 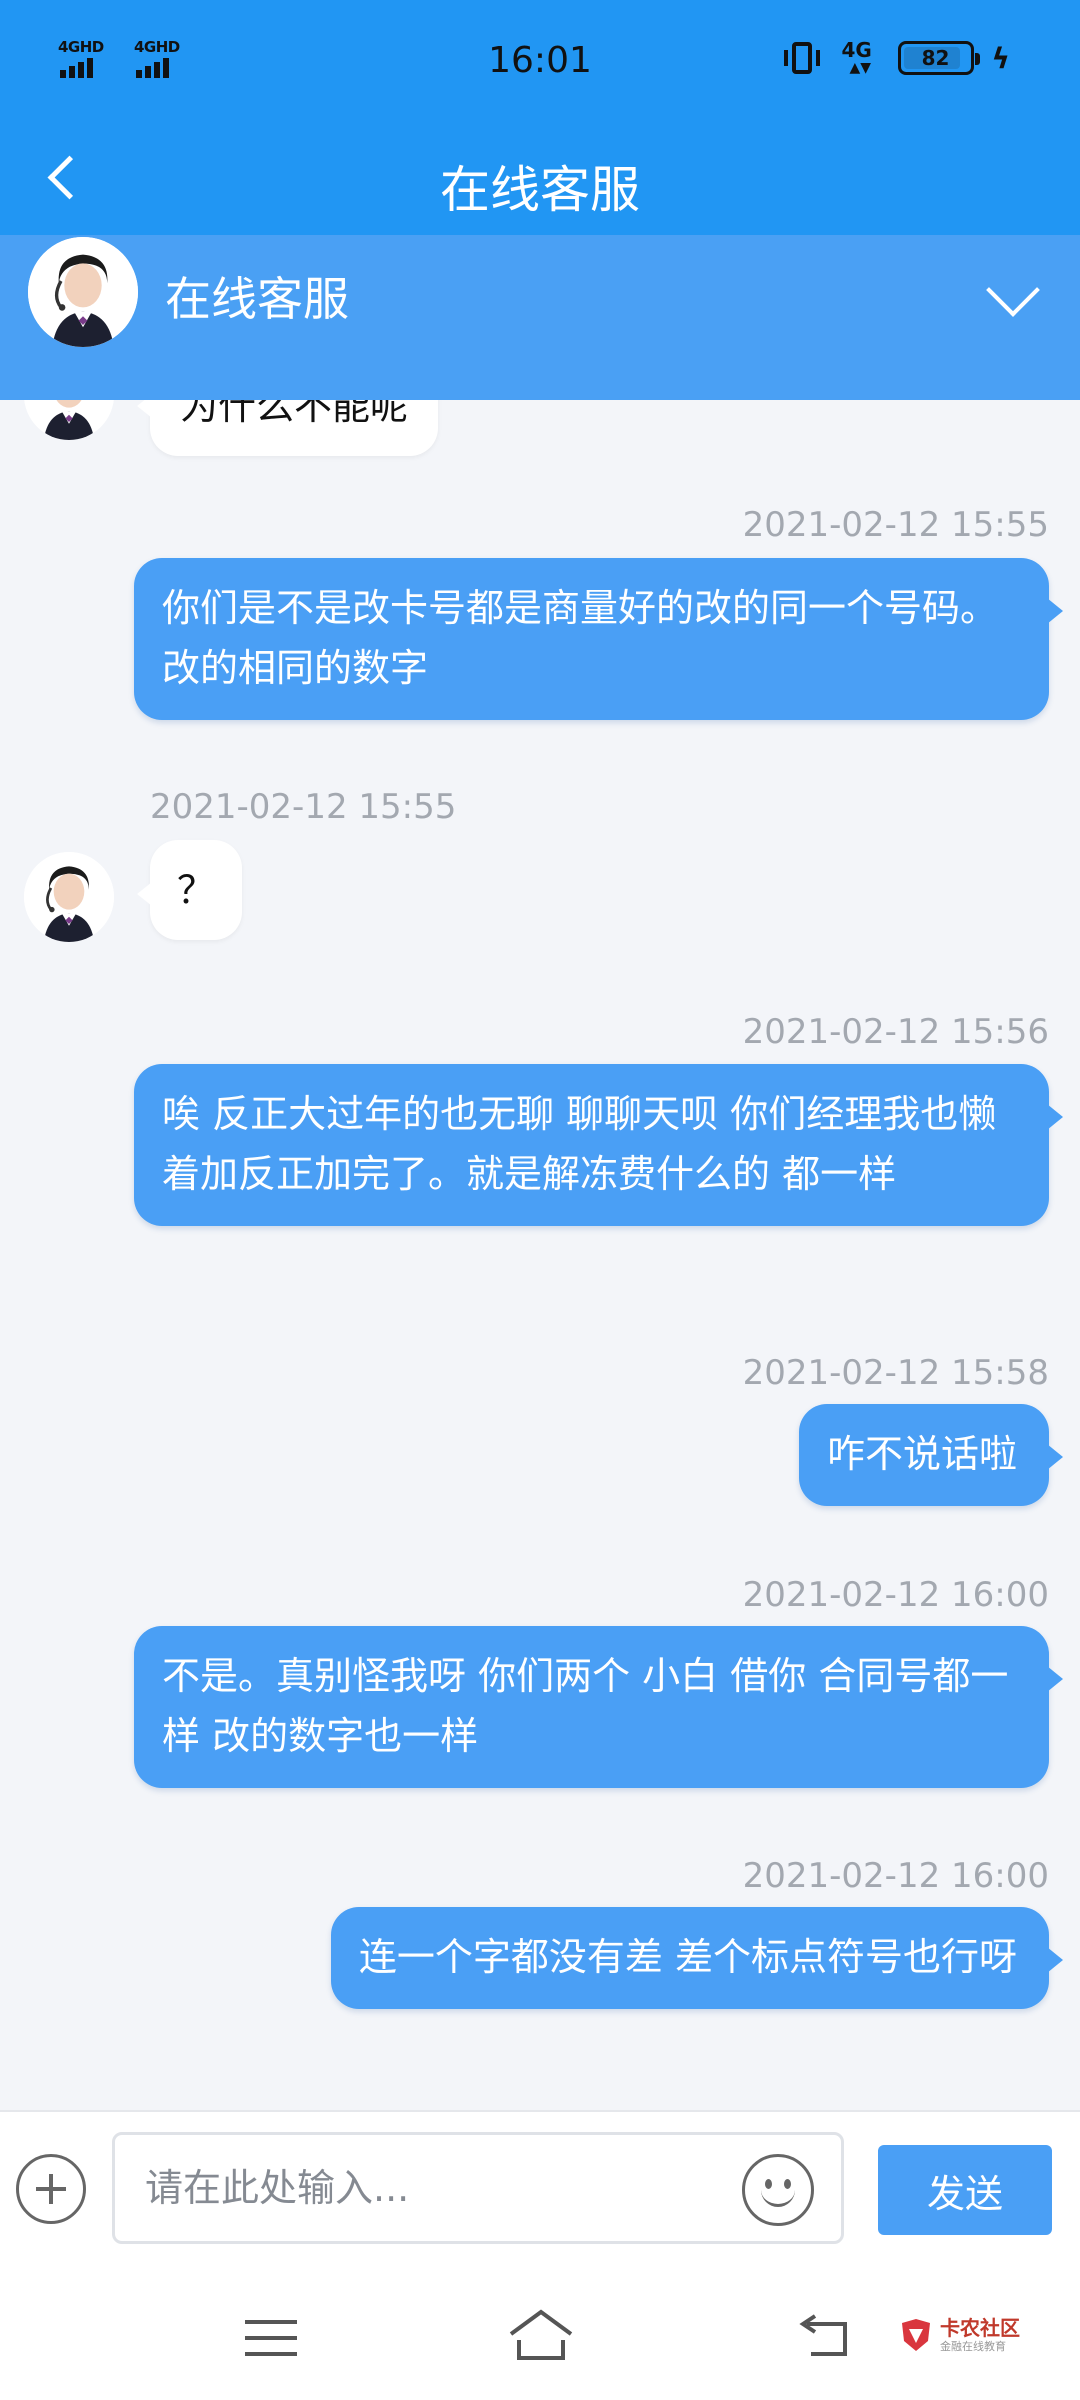 I want to click on page-title: 在线客服, so click(x=540, y=190).